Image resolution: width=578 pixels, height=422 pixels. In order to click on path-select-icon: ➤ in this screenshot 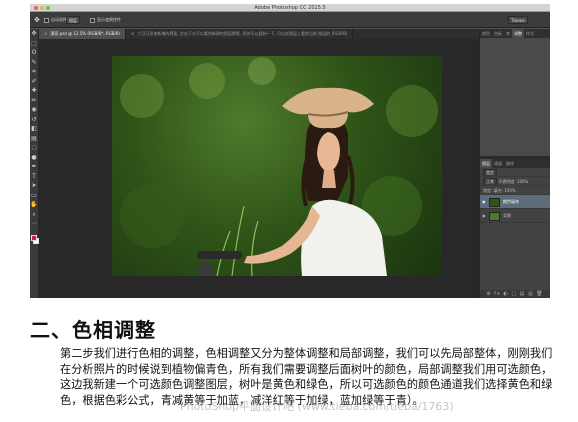, I will do `click(34, 186)`.